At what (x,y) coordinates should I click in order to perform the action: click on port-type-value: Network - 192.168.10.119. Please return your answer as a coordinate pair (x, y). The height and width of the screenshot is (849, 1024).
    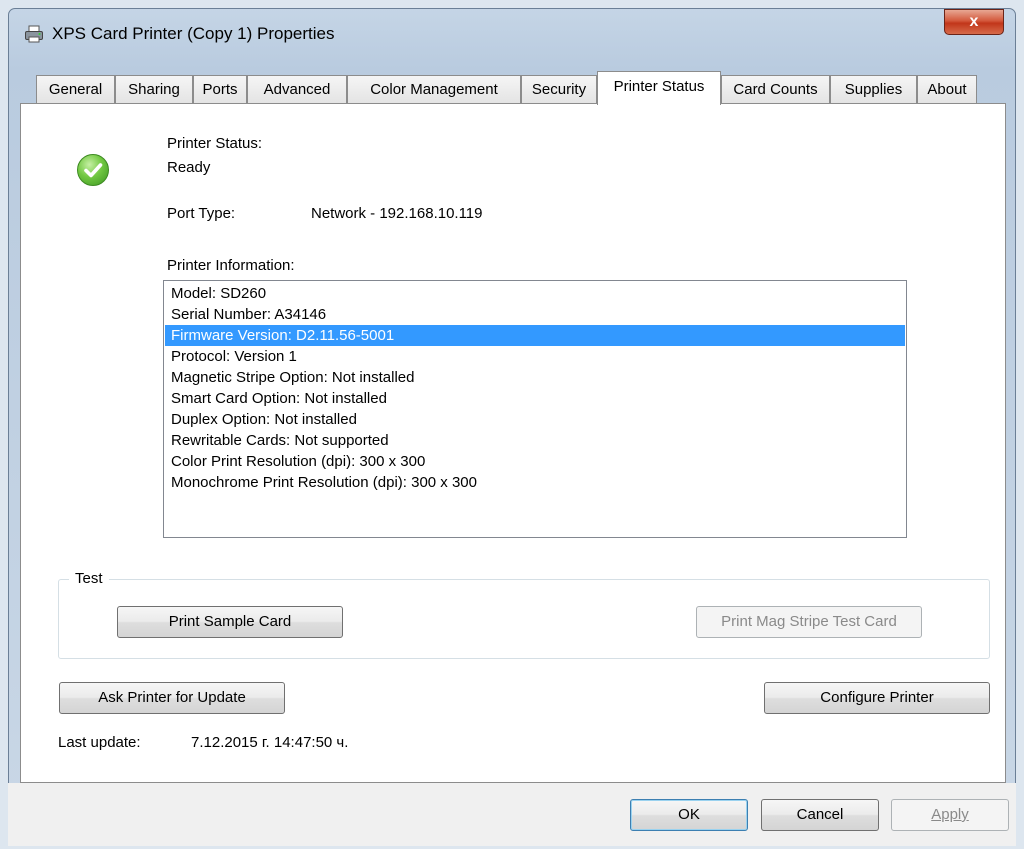
    Looking at the image, I should click on (397, 213).